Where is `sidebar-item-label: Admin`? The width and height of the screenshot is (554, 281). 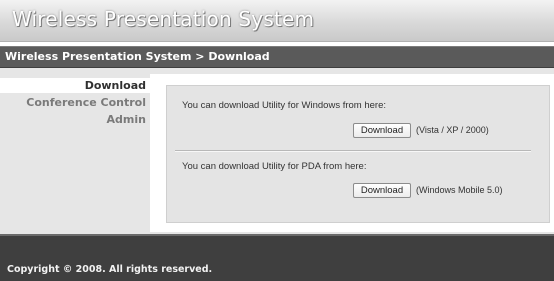 sidebar-item-label: Admin is located at coordinates (126, 119).